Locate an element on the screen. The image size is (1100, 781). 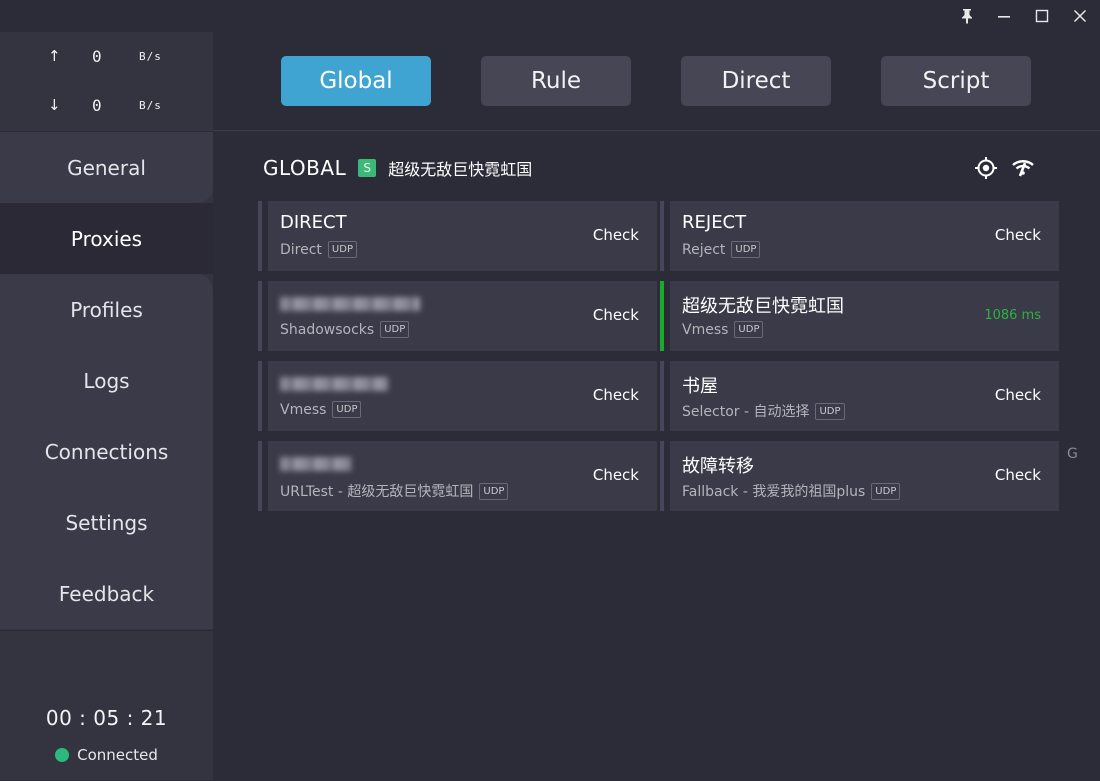
nav-label: Proxies is located at coordinates (106, 238).